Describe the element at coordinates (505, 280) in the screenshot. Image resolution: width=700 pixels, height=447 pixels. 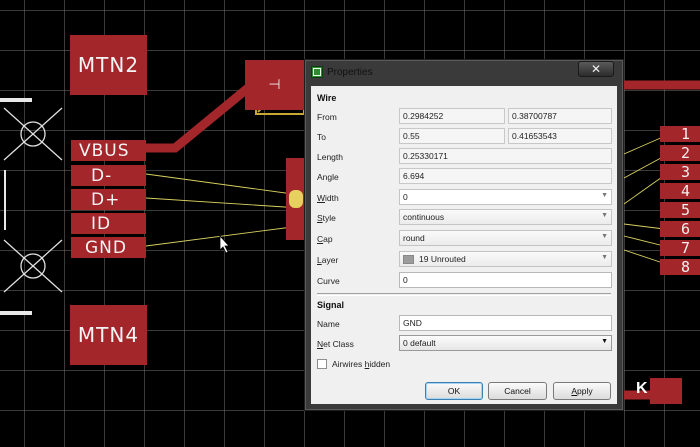
I see `curve-field: 0` at that location.